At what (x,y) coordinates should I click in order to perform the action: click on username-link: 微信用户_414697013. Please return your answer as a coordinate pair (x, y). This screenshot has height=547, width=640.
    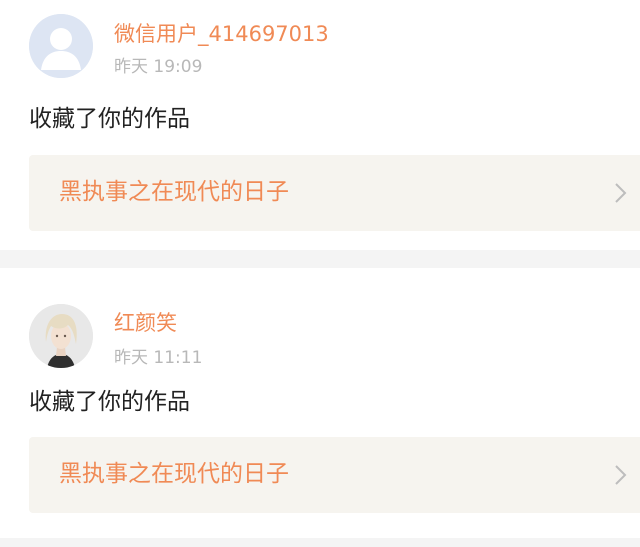
    Looking at the image, I should click on (221, 34).